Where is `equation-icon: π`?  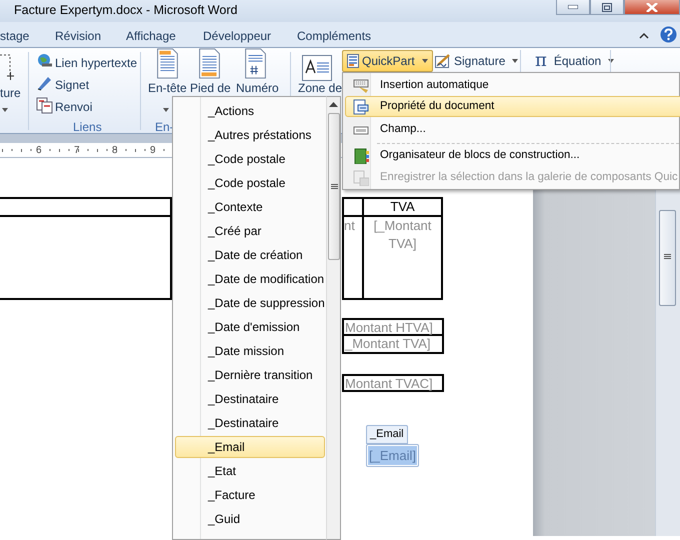 equation-icon: π is located at coordinates (543, 61).